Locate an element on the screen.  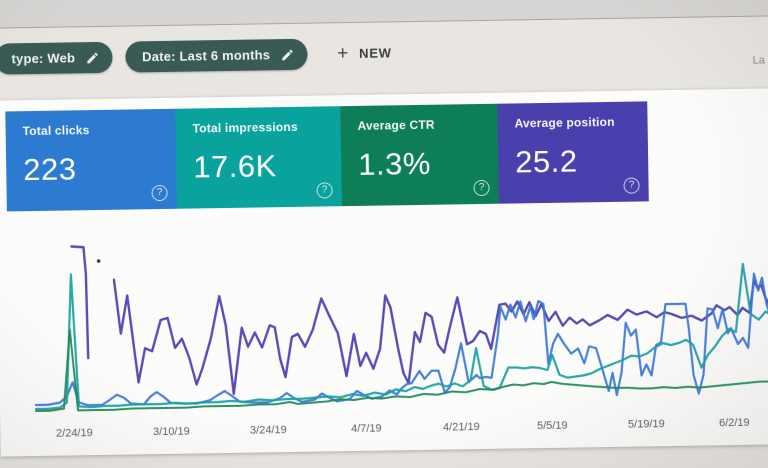
x-axis-label: 6/2/19 is located at coordinates (734, 423).